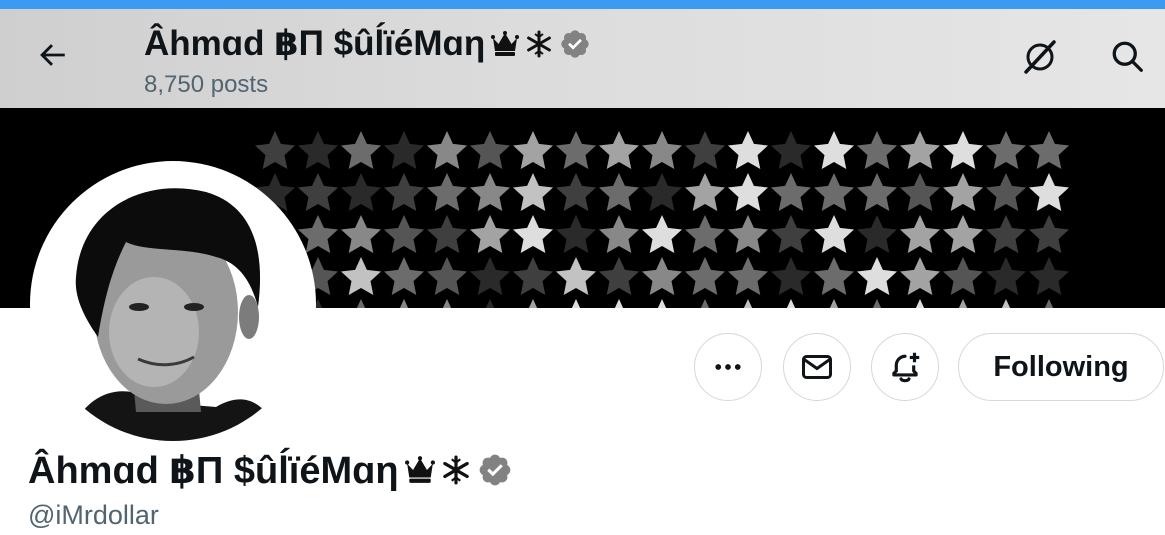 The width and height of the screenshot is (1165, 535). I want to click on posts-count: 8,750, so click(174, 84).